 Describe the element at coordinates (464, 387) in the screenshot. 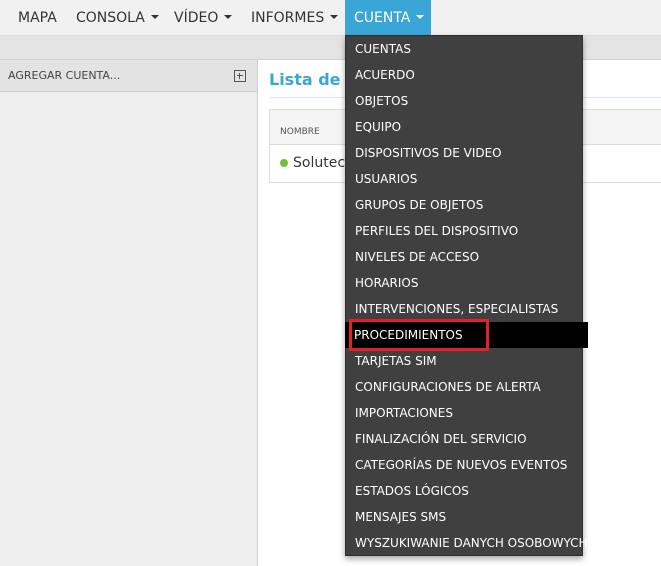

I see `menu-item-configuraciones-de-alerta: CONFIGURACIONES DE ALERTA` at that location.